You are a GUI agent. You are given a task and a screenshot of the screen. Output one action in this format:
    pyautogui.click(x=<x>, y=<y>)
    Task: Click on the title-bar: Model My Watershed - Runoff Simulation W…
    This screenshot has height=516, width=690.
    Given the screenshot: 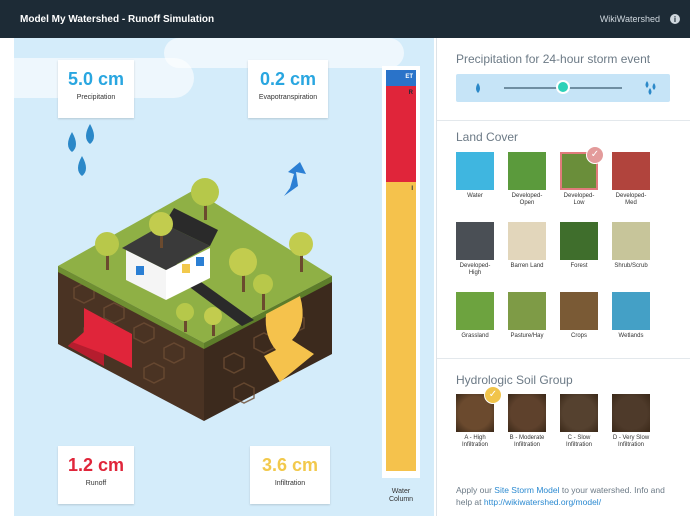 What is the action you would take?
    pyautogui.click(x=345, y=19)
    